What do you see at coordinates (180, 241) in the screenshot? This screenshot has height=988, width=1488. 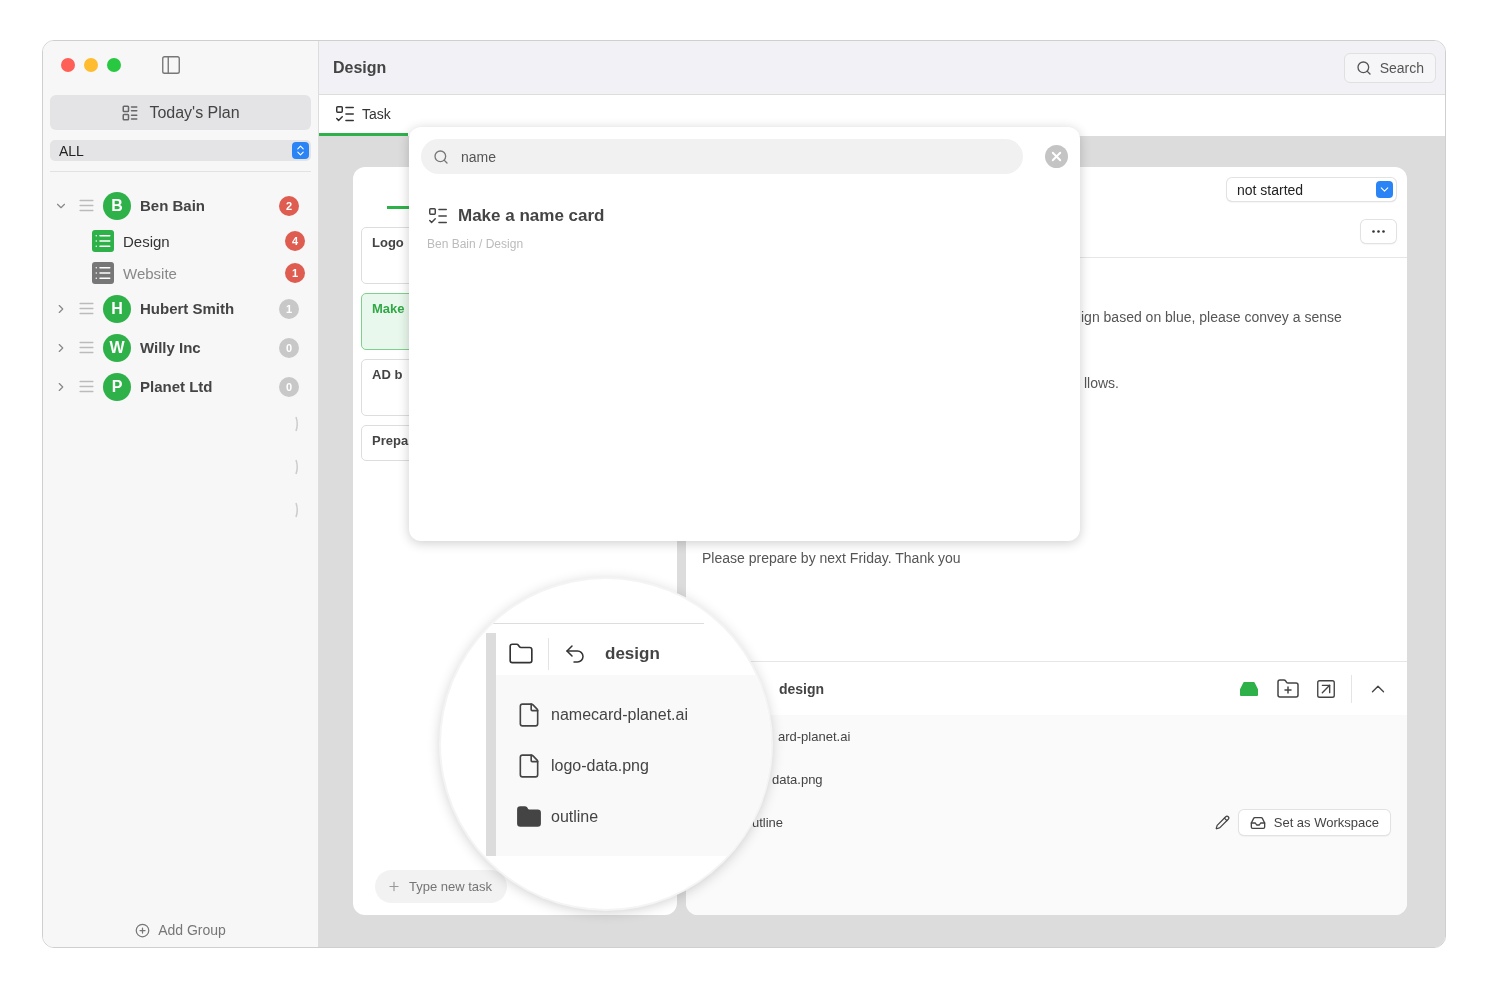 I see `project-row: Design 4` at bounding box center [180, 241].